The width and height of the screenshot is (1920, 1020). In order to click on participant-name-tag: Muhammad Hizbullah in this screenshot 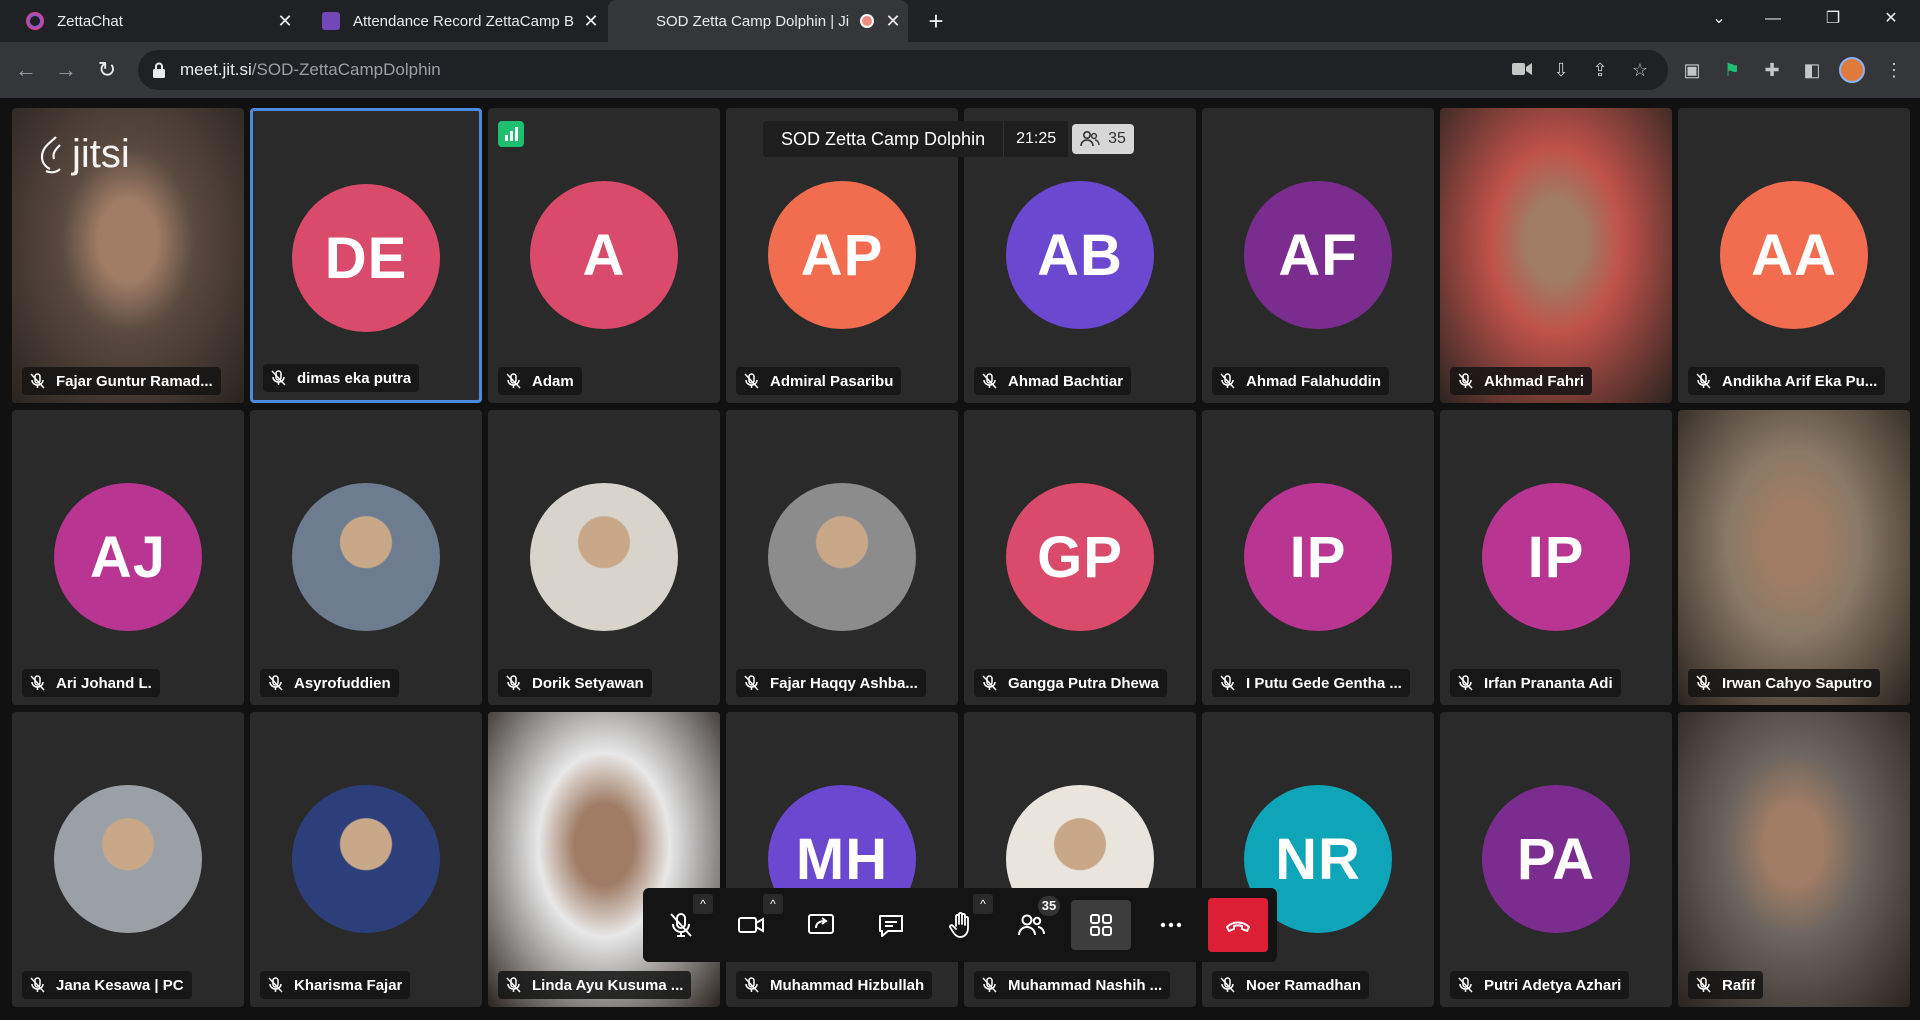, I will do `click(834, 985)`.